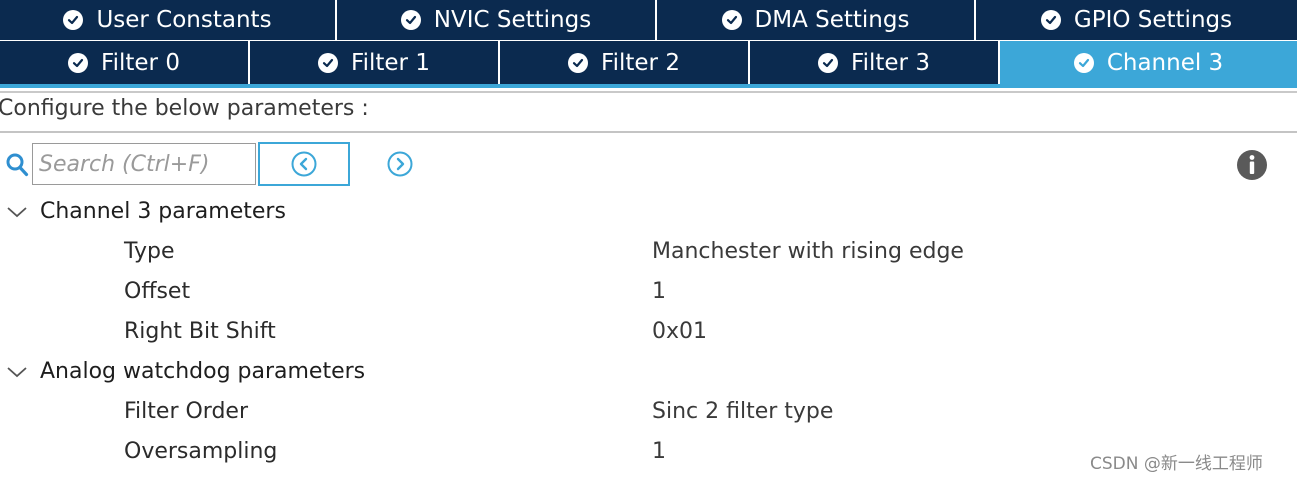  What do you see at coordinates (17, 165) in the screenshot?
I see `search-icon` at bounding box center [17, 165].